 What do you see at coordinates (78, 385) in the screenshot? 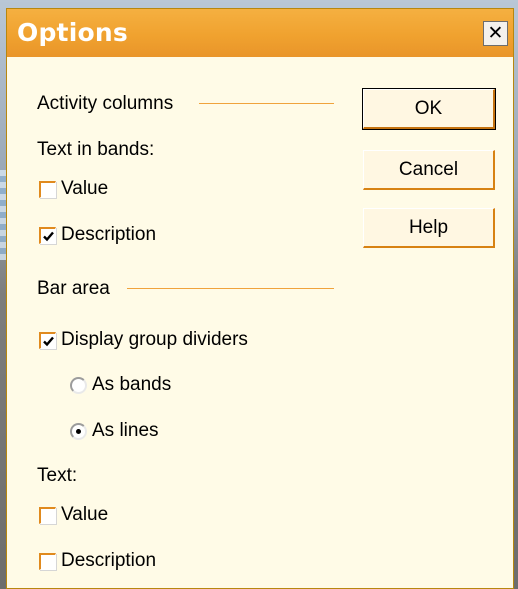
I see `radio-circle` at bounding box center [78, 385].